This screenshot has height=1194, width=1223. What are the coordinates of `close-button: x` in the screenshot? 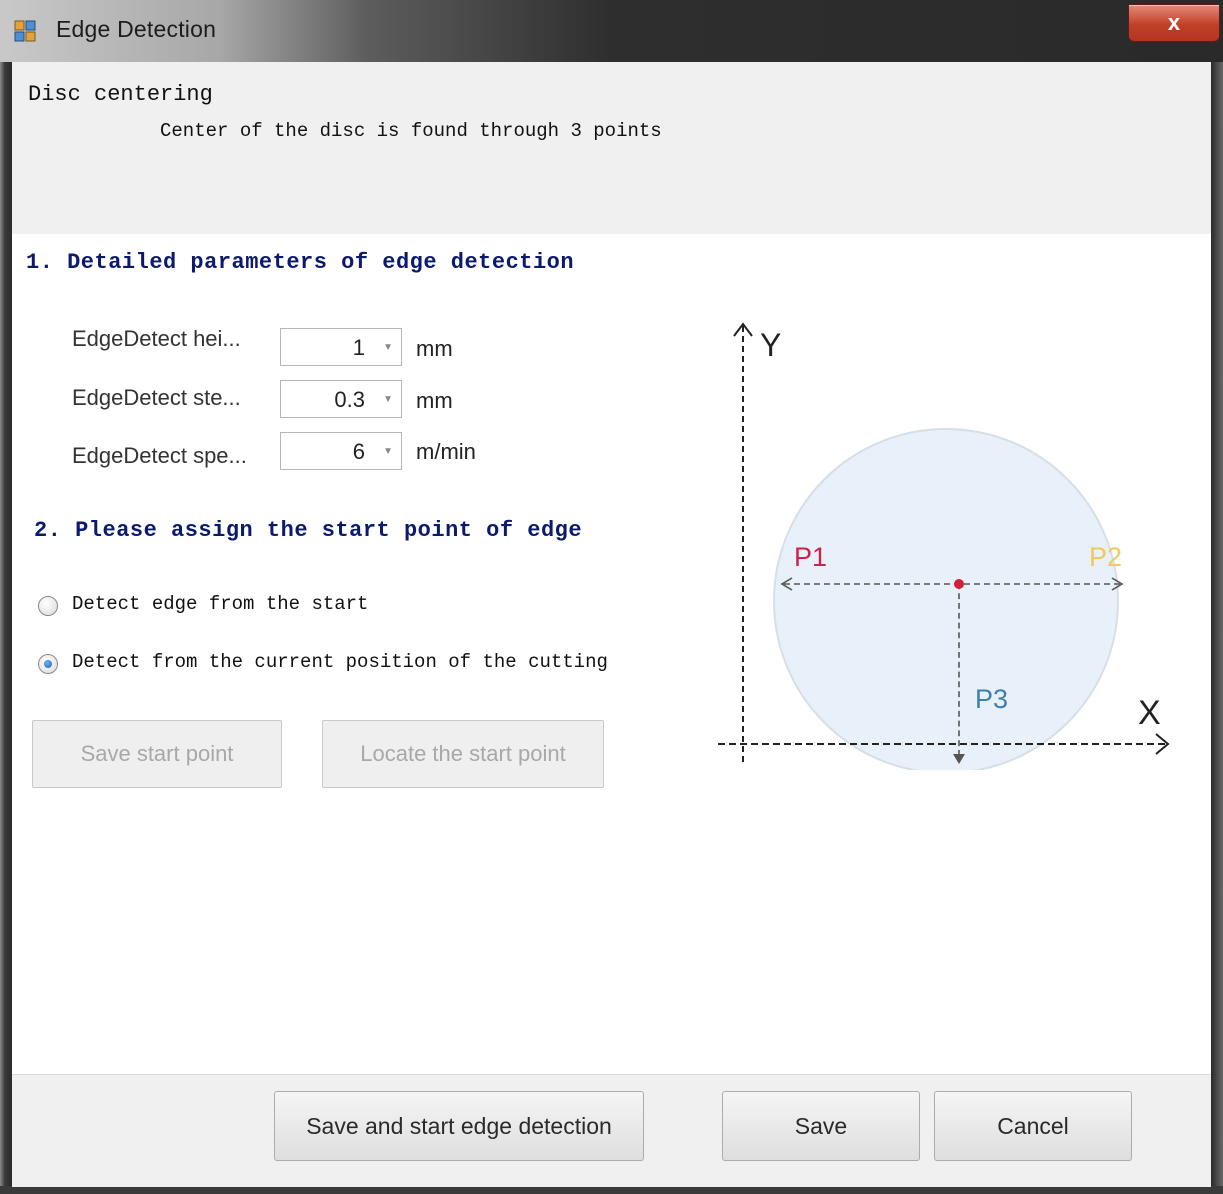 It's located at (1174, 23).